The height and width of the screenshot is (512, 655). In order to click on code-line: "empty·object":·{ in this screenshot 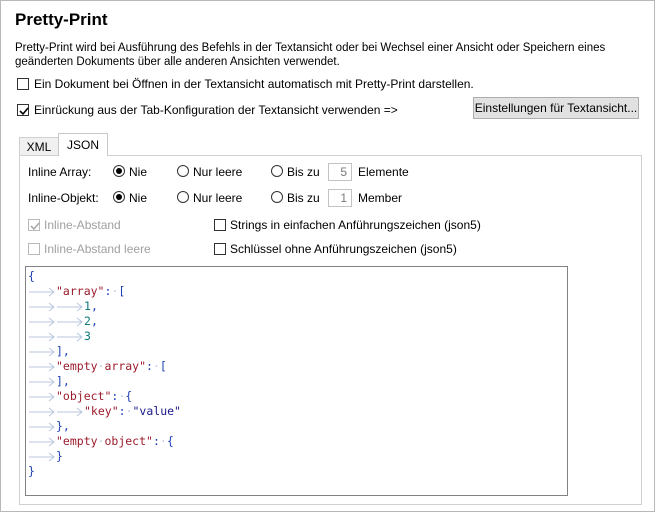, I will do `click(104, 441)`.